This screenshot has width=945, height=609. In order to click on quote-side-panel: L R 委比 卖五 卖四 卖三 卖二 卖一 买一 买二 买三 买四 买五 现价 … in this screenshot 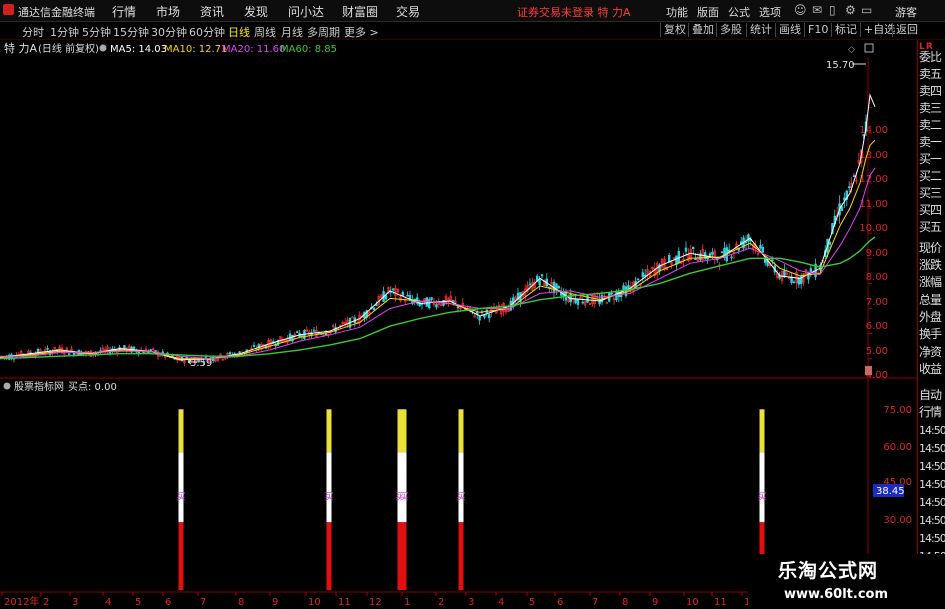, I will do `click(931, 324)`.